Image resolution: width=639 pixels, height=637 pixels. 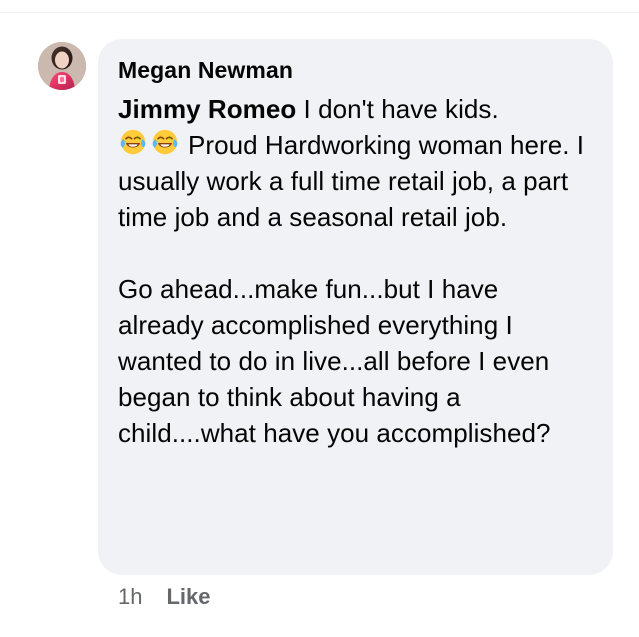 I want to click on mention-link: Jimmy Romeo, so click(x=207, y=109).